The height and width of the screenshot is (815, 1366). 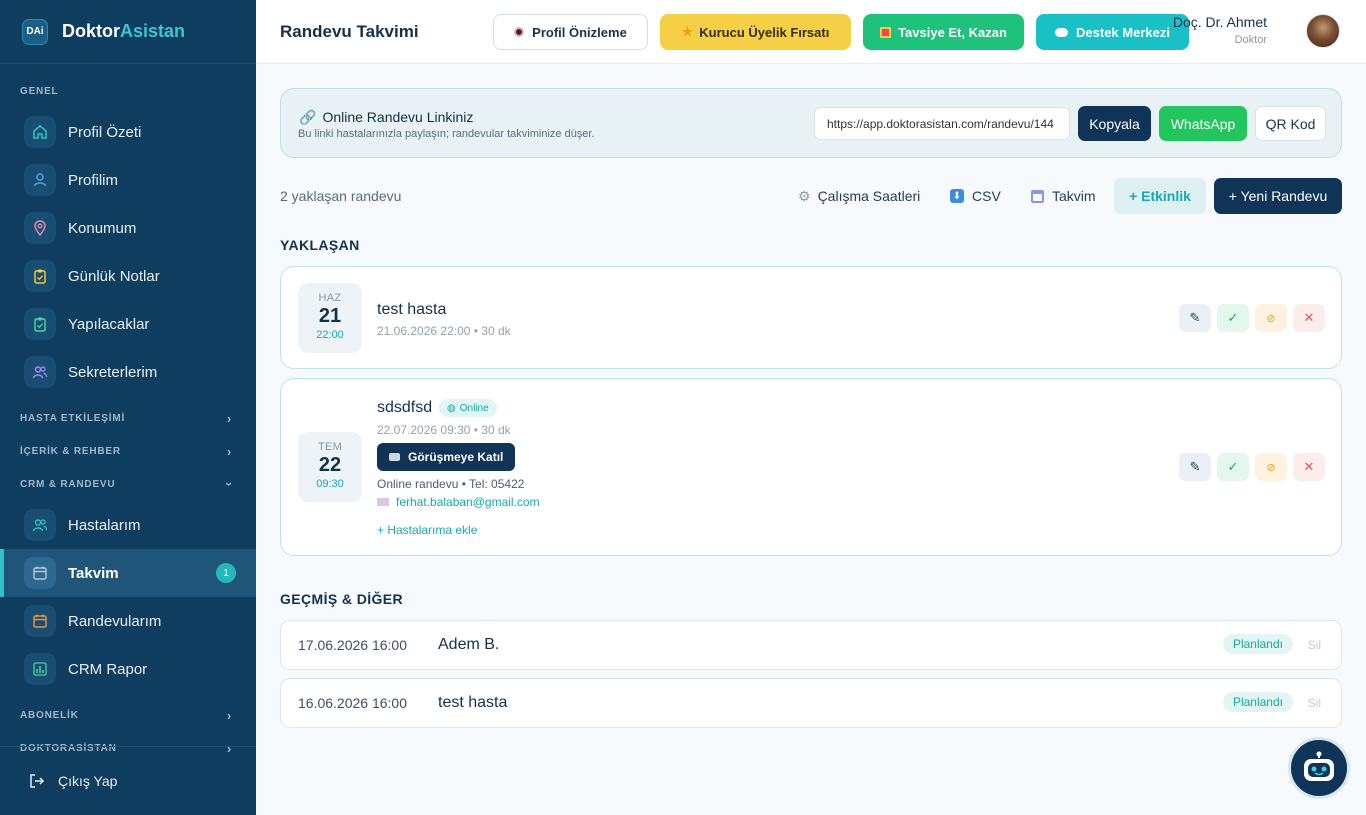 What do you see at coordinates (1062, 32) in the screenshot?
I see `chat-bubble-icon` at bounding box center [1062, 32].